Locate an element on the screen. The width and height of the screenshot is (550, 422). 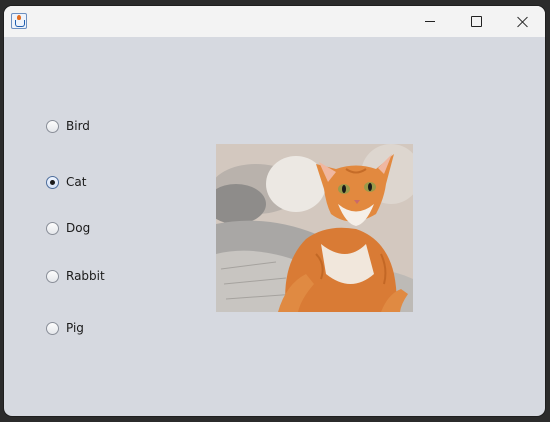
radio-label: Rabbit is located at coordinates (85, 276).